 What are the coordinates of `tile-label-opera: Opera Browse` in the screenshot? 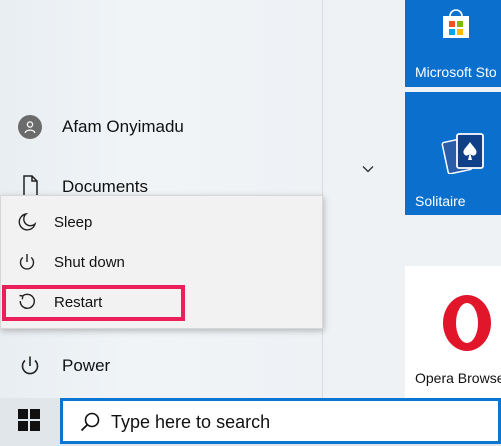 It's located at (458, 378).